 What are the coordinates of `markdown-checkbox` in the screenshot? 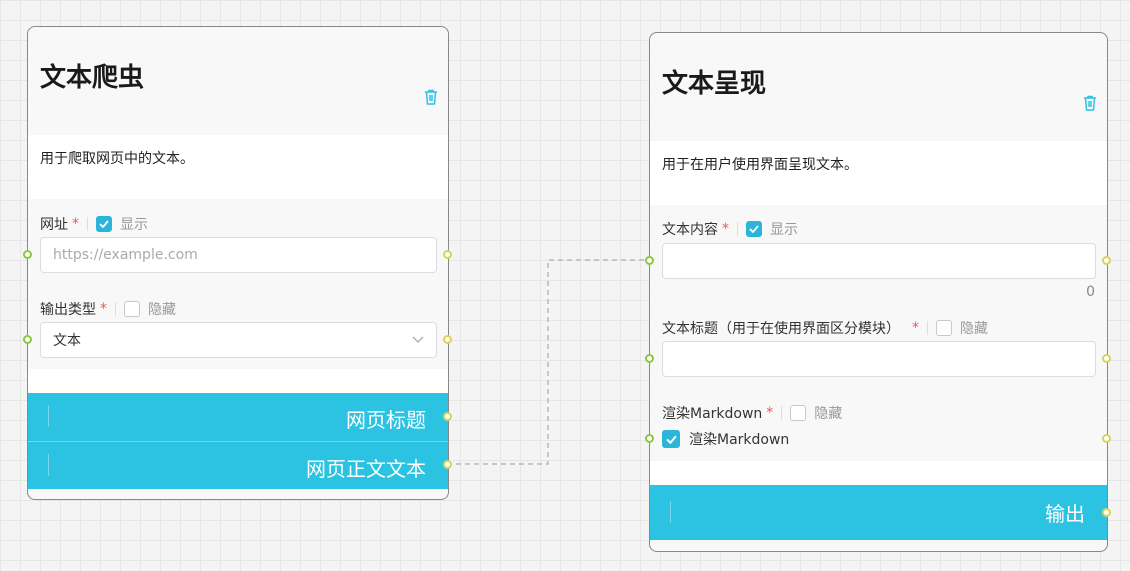 It's located at (671, 439).